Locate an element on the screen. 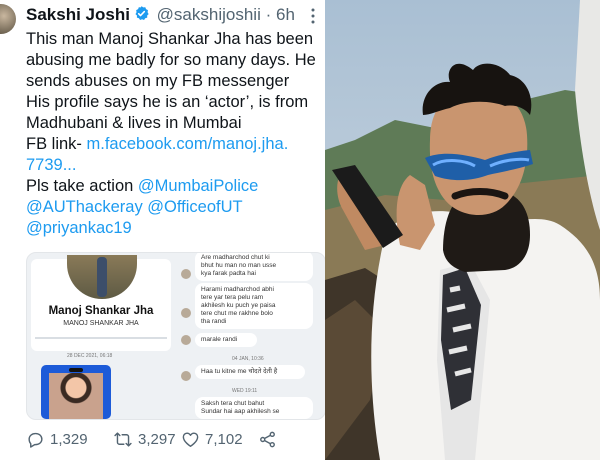 The image size is (600, 460). reply-icon is located at coordinates (35, 439).